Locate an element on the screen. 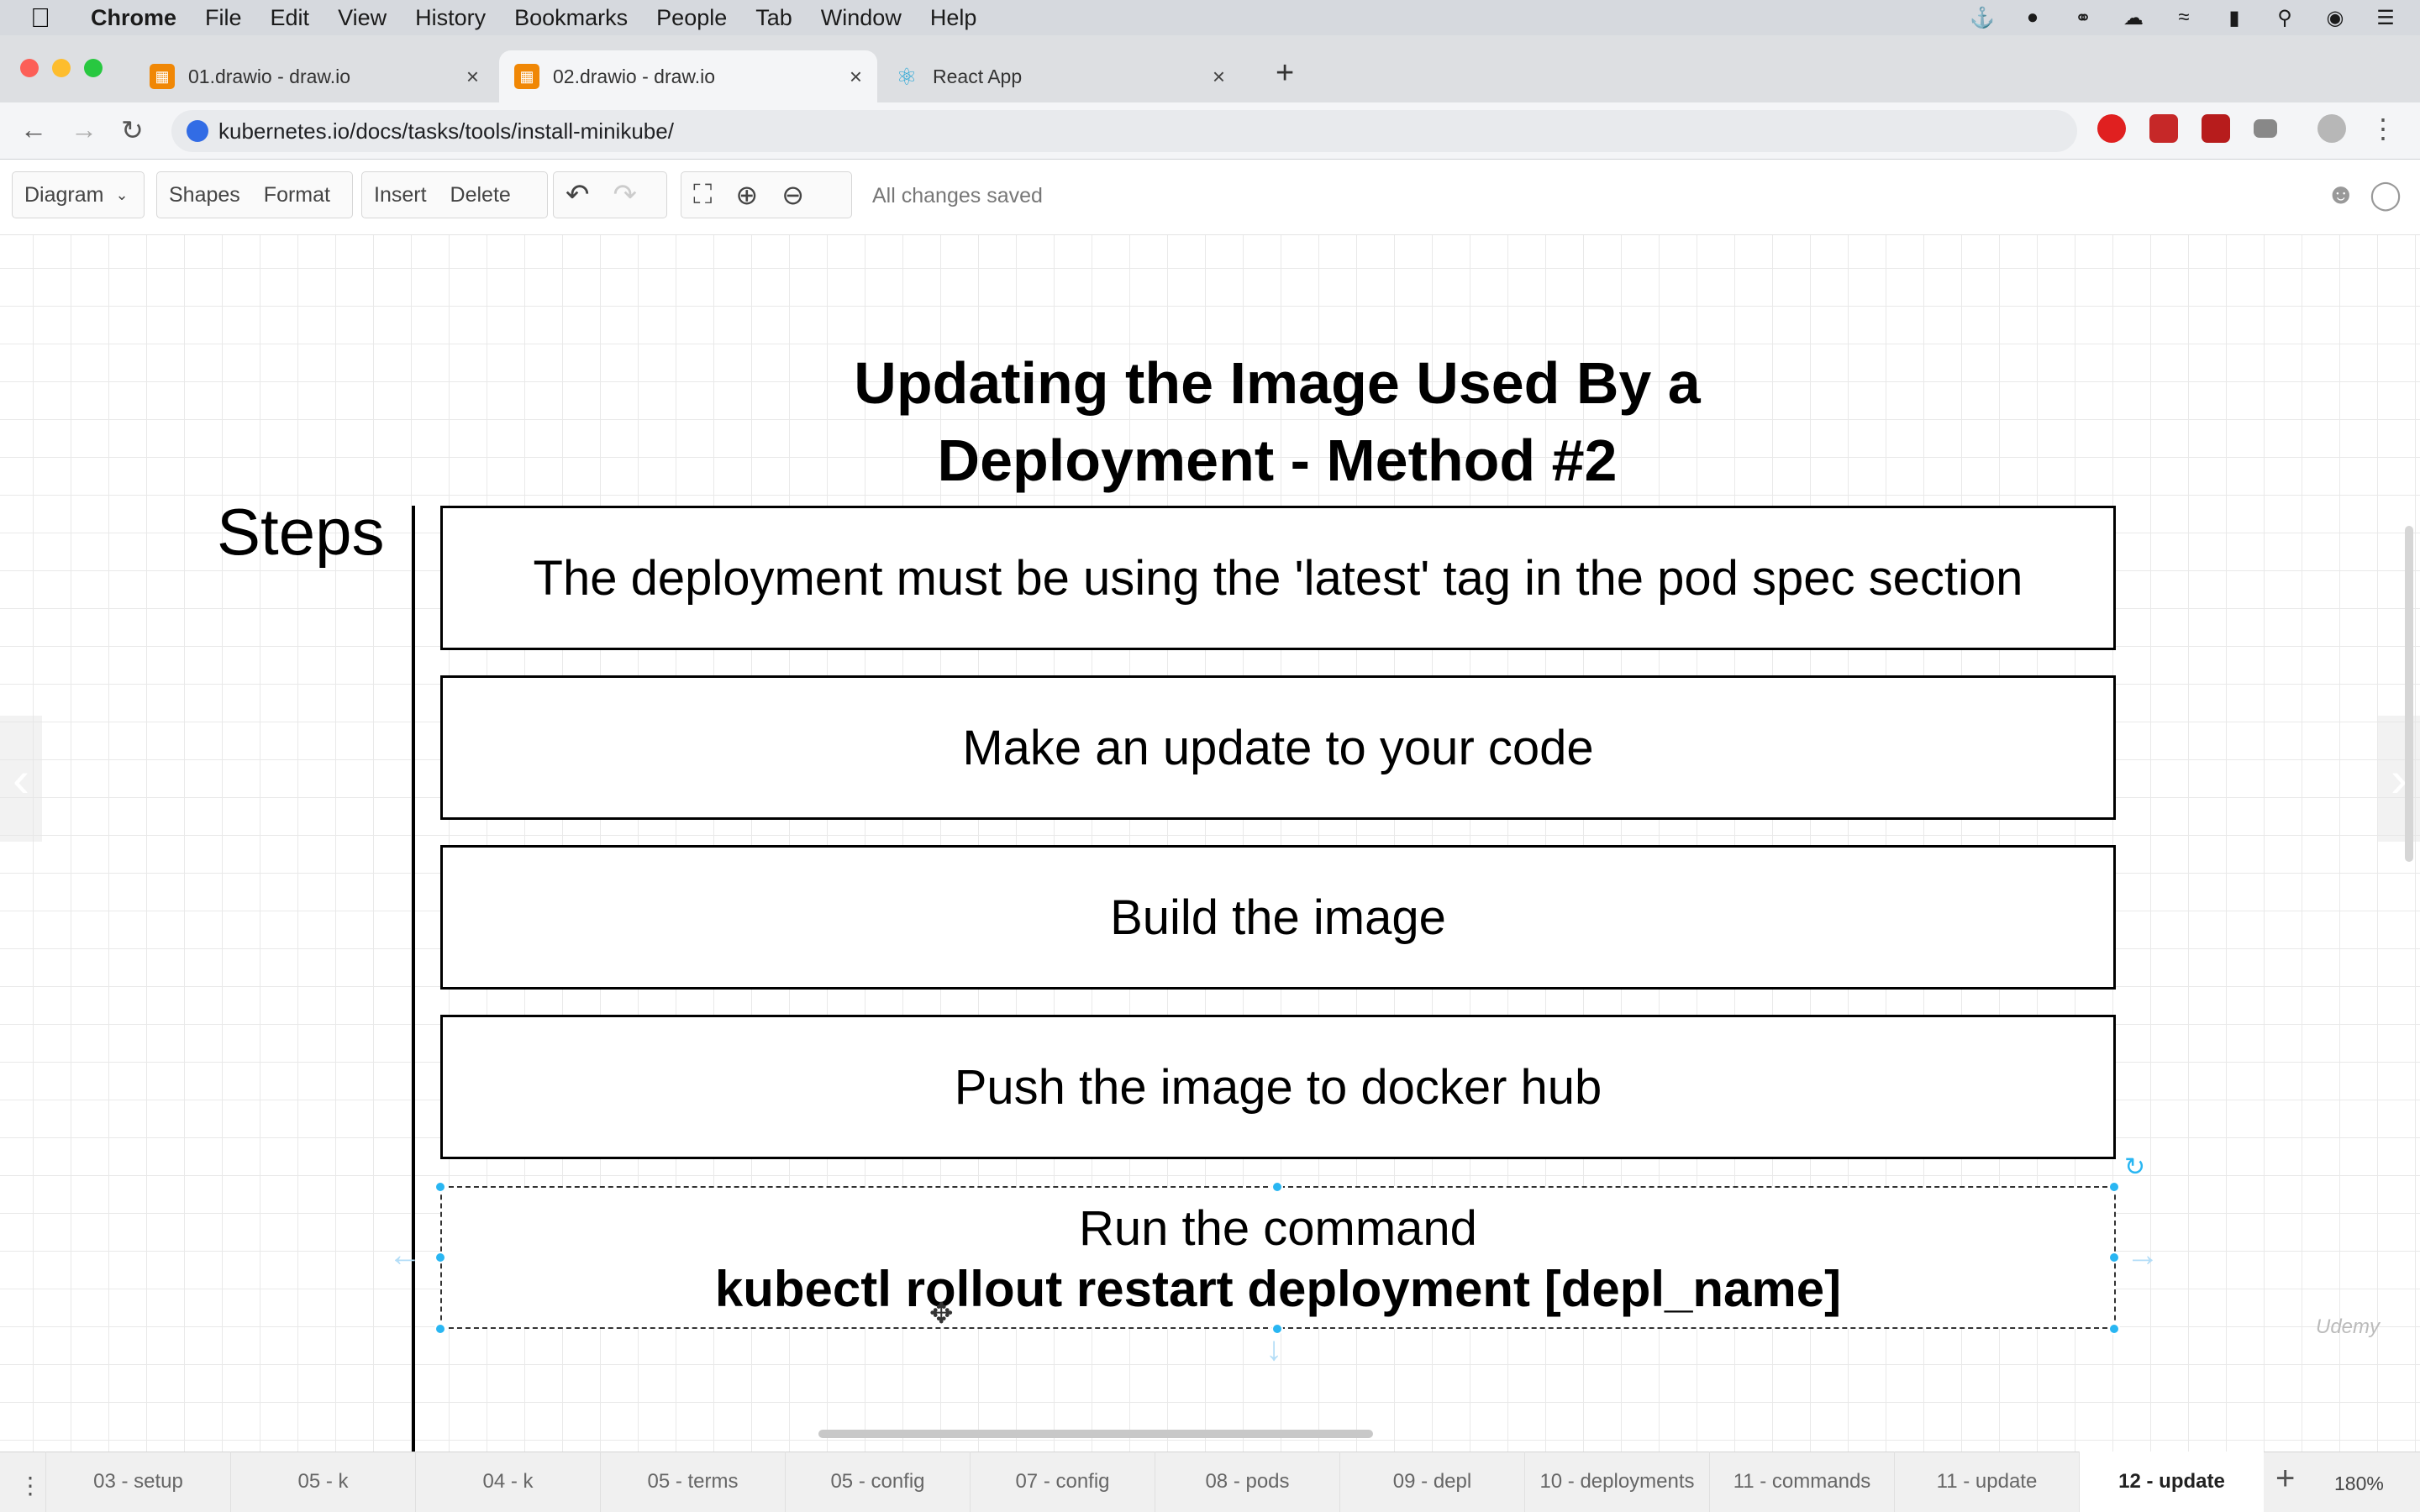  shapes-format-group: Shapes Format is located at coordinates (255, 194).